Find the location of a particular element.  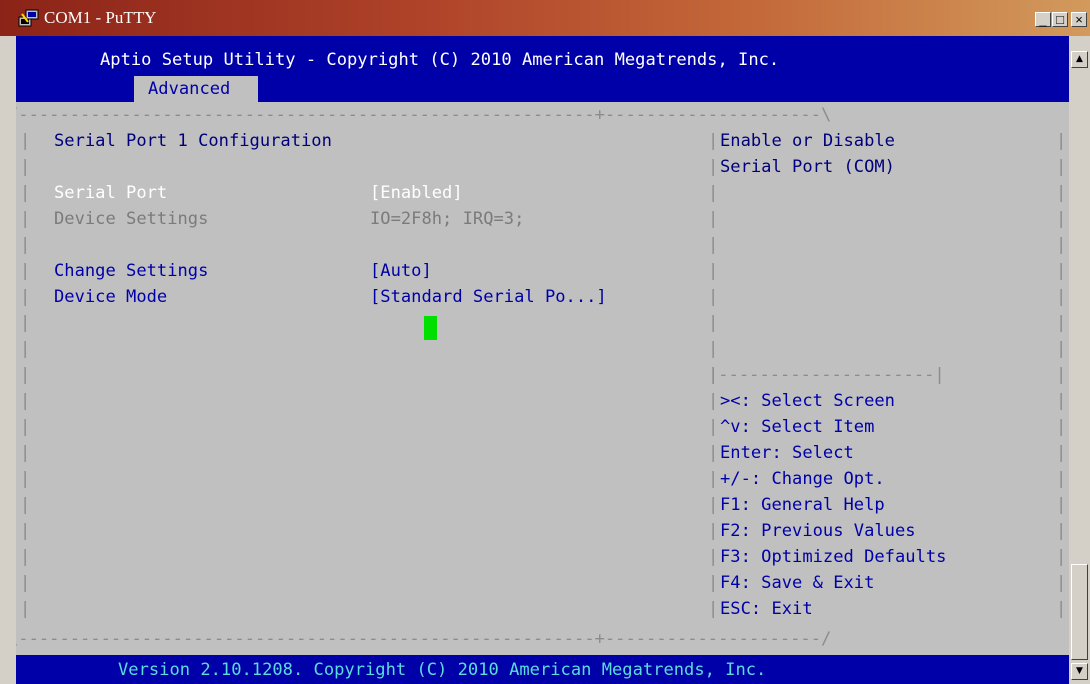

scroll-down-button: ▼ is located at coordinates (1079, 671).